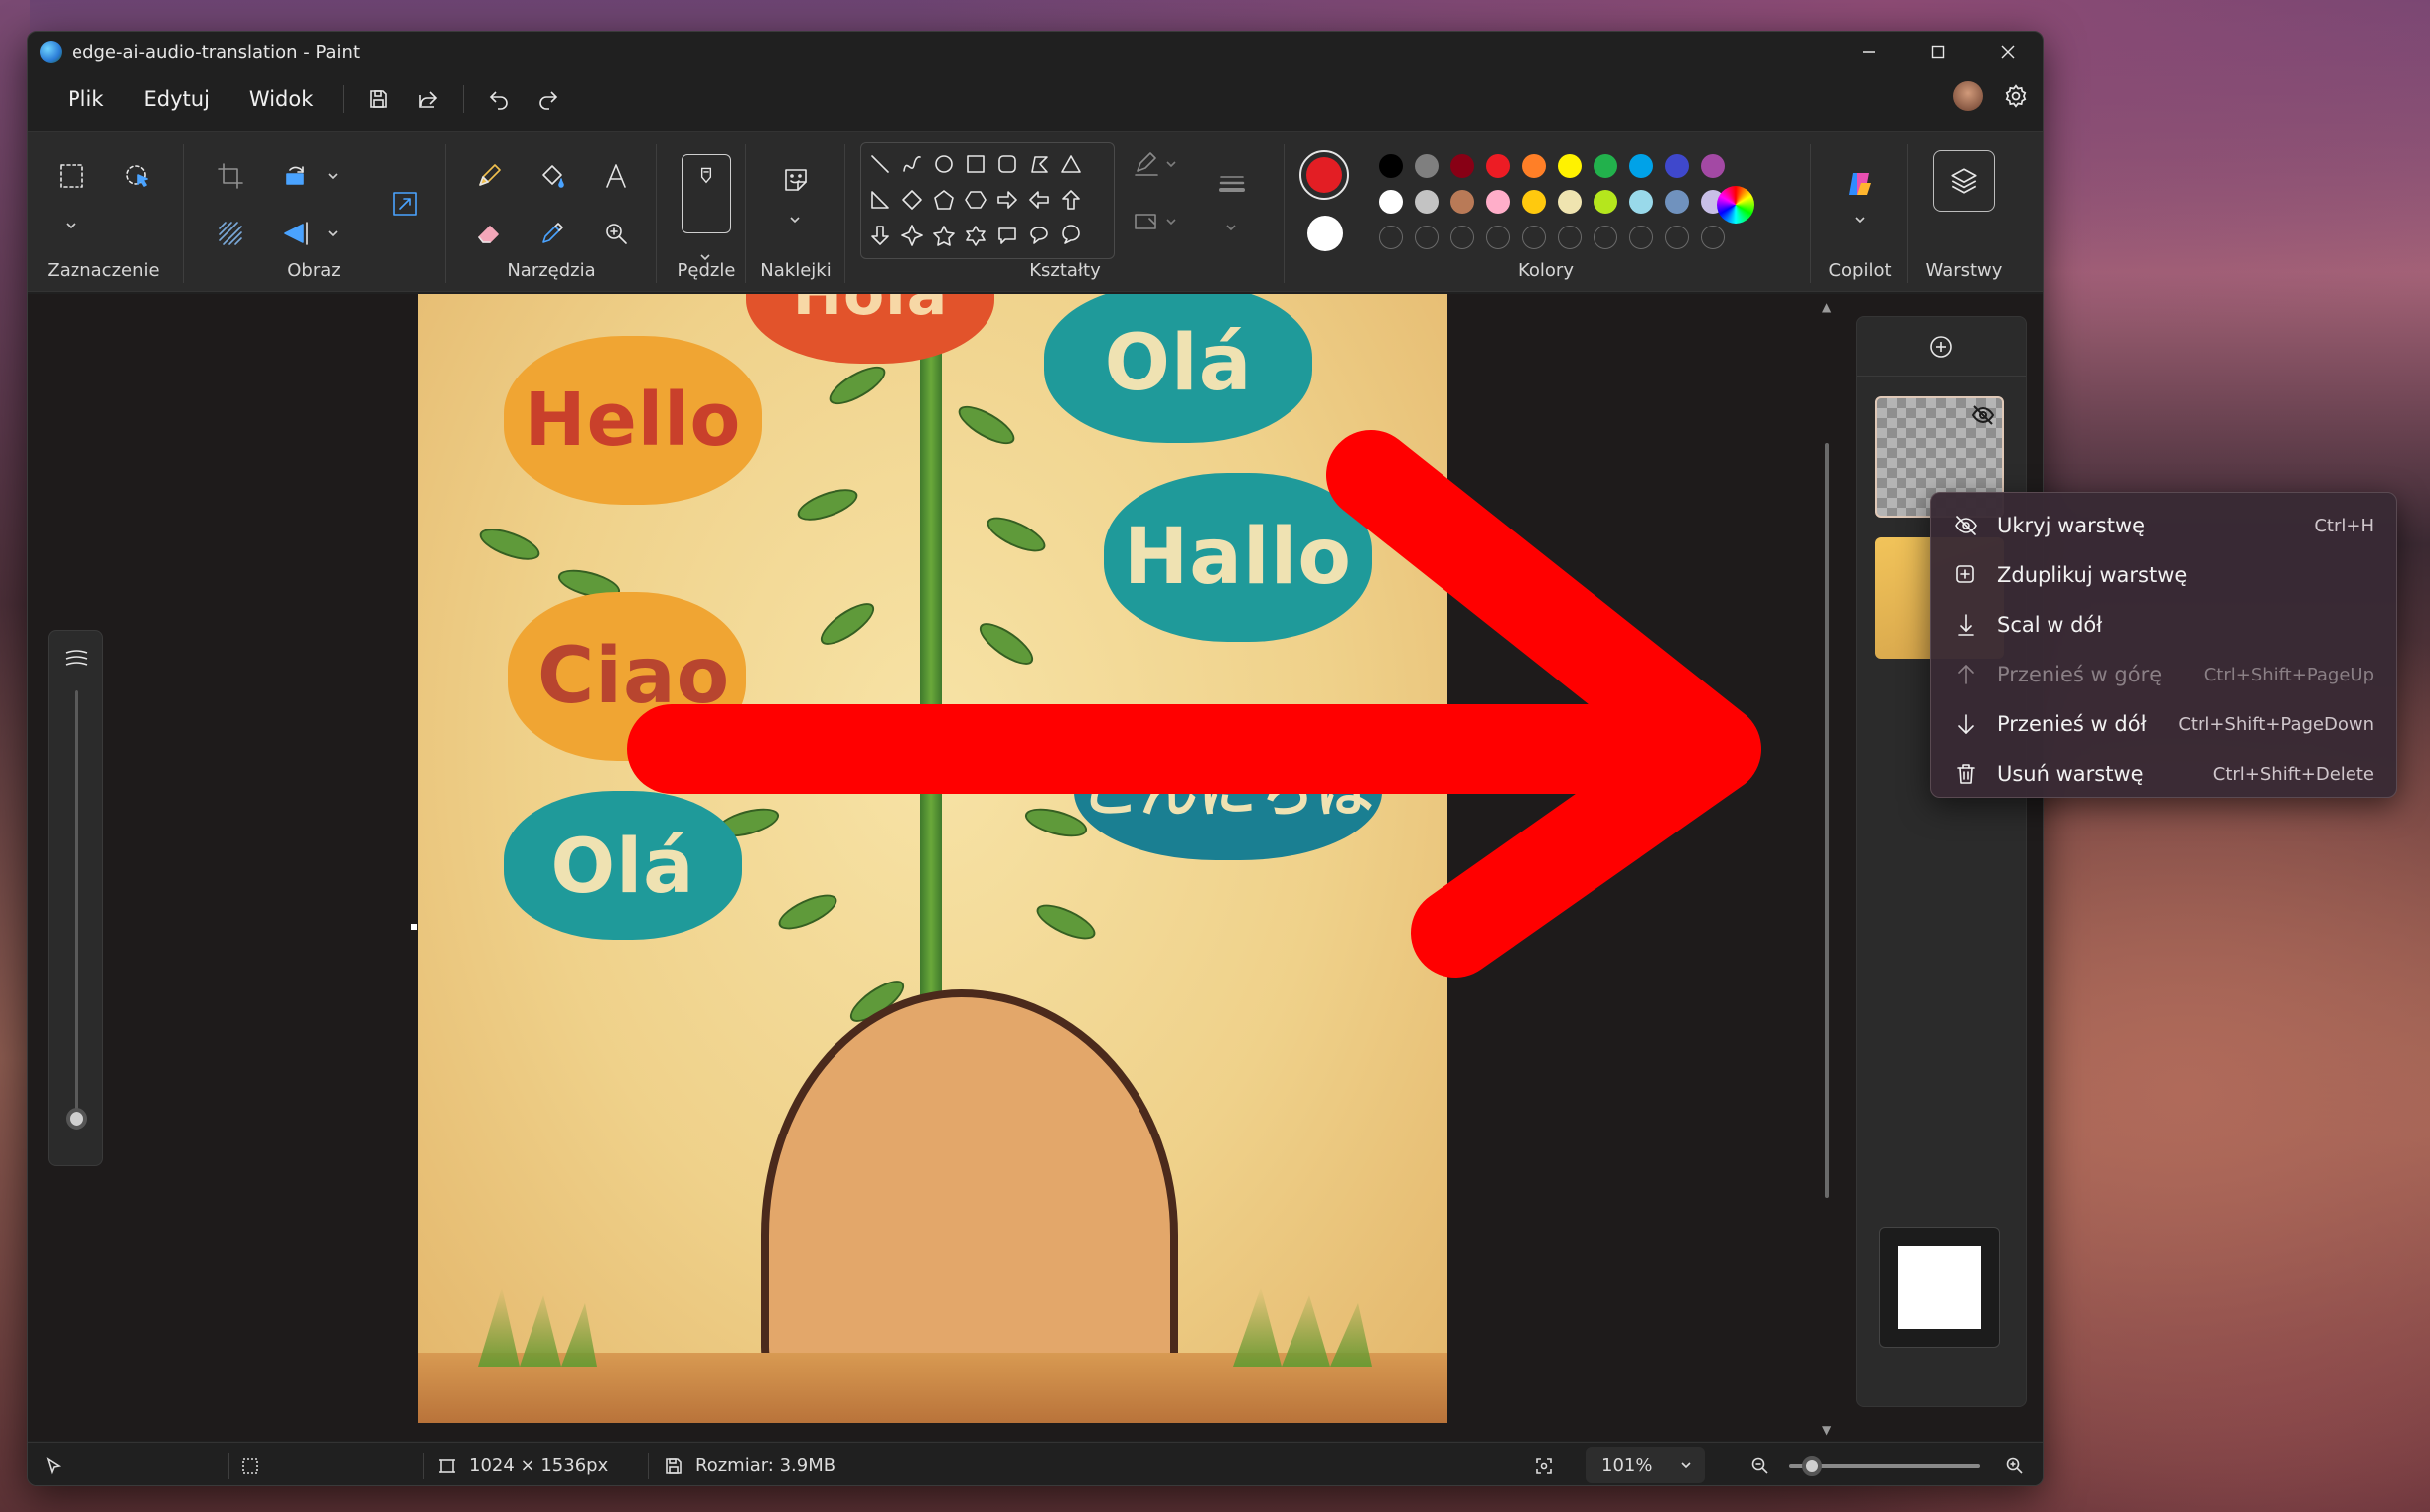  I want to click on save-icon, so click(378, 99).